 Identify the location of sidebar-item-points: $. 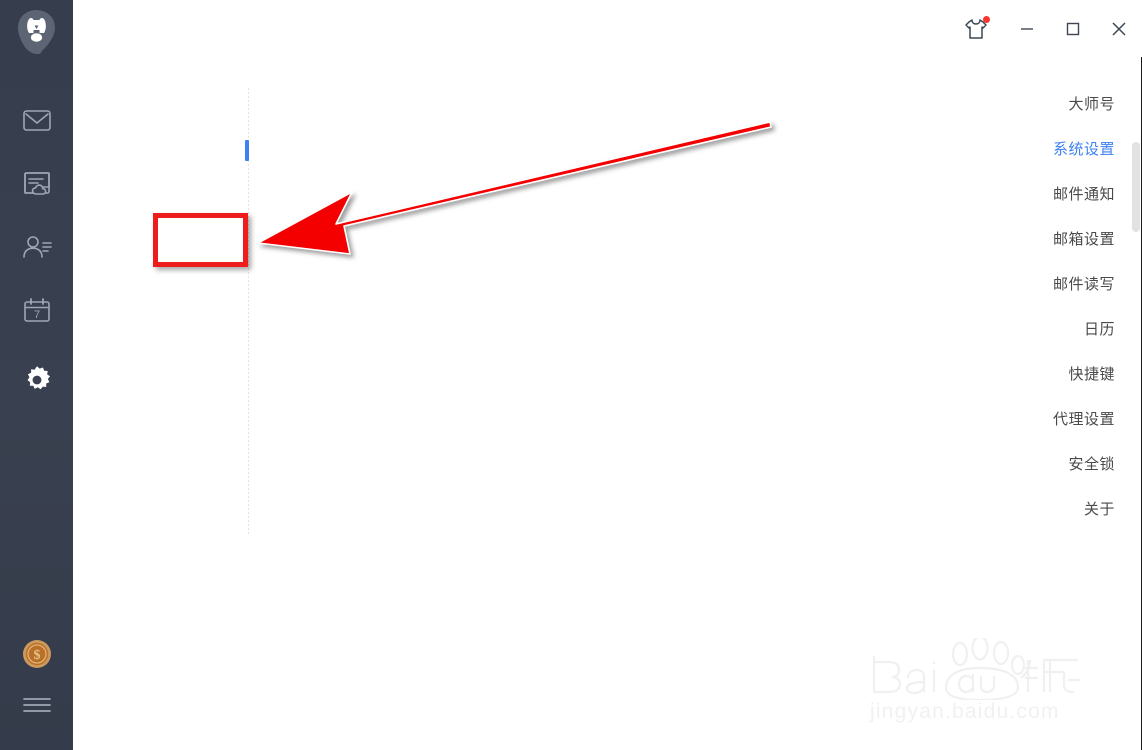
(36, 654).